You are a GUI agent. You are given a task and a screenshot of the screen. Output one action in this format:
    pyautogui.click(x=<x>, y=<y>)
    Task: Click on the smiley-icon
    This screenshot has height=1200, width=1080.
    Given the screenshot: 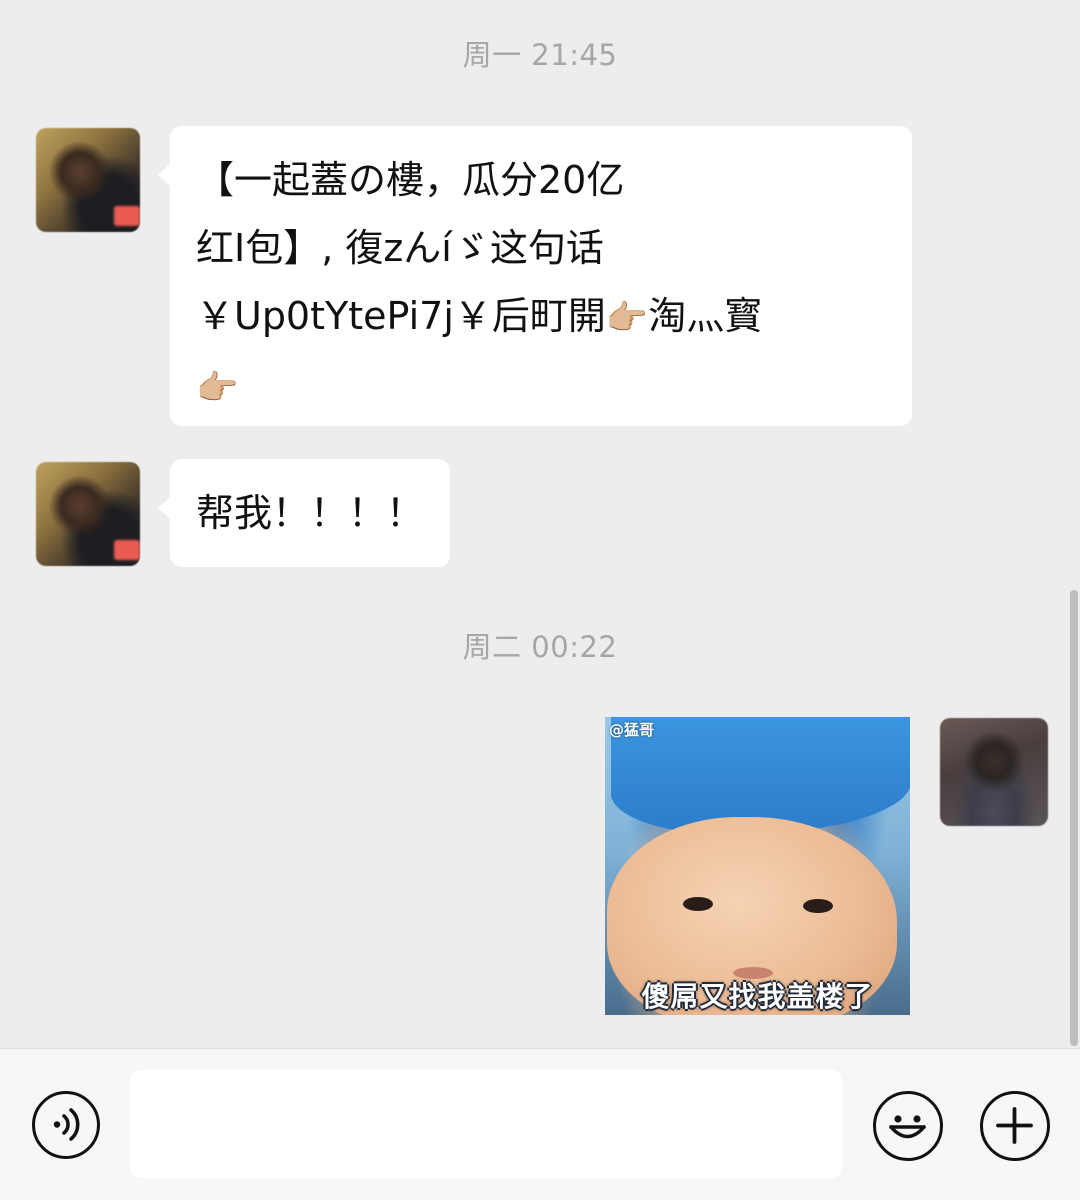 What is the action you would take?
    pyautogui.click(x=907, y=1127)
    